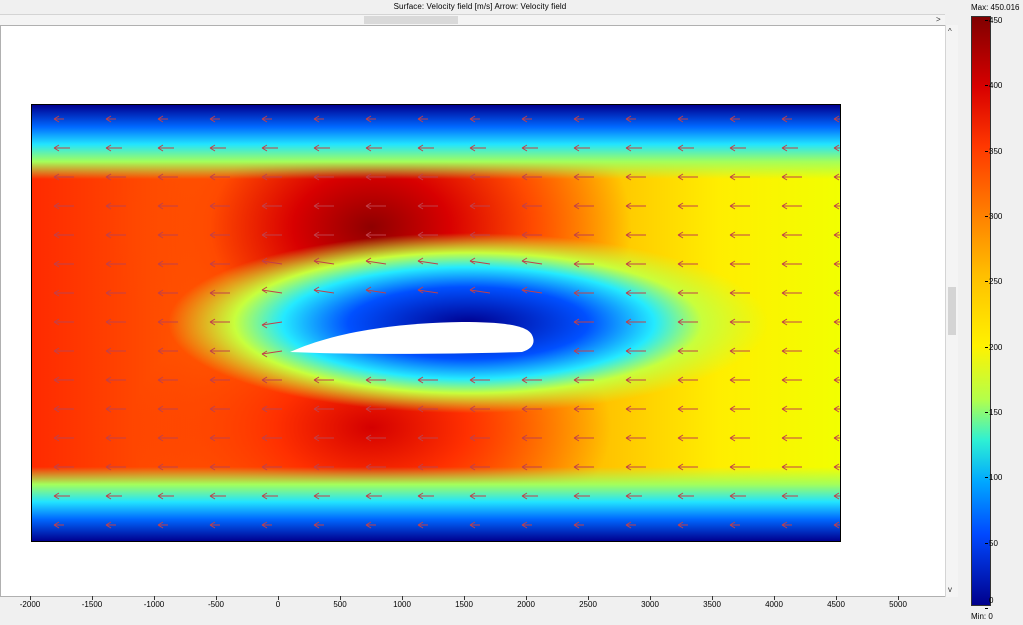 The image size is (1023, 625). I want to click on vertical-scroll-thumb, so click(952, 311).